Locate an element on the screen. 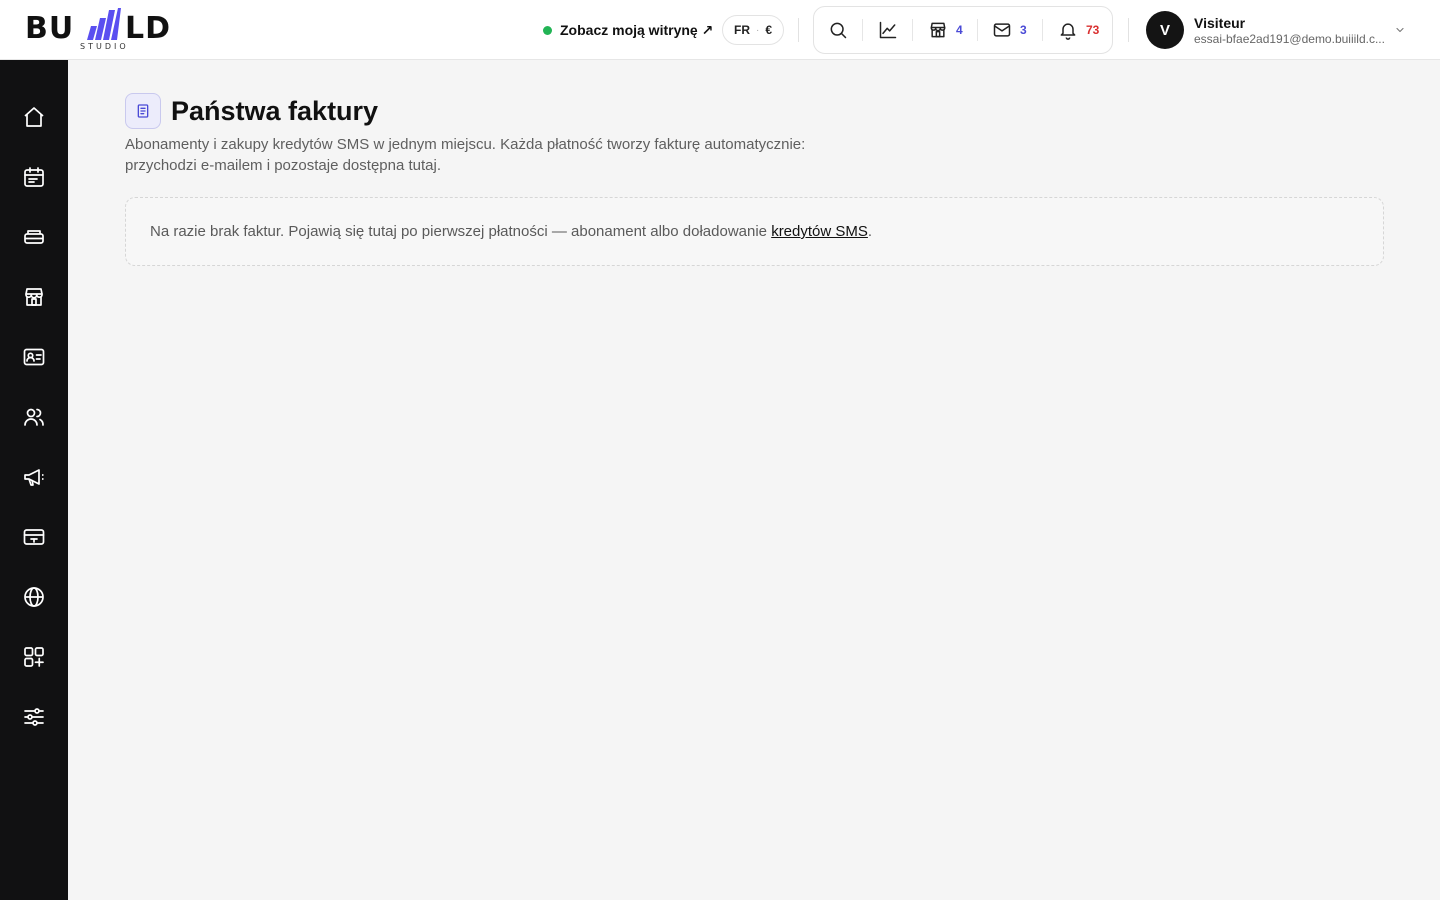 Image resolution: width=1440 pixels, height=900 pixels. store-orders-button: 4 is located at coordinates (945, 30).